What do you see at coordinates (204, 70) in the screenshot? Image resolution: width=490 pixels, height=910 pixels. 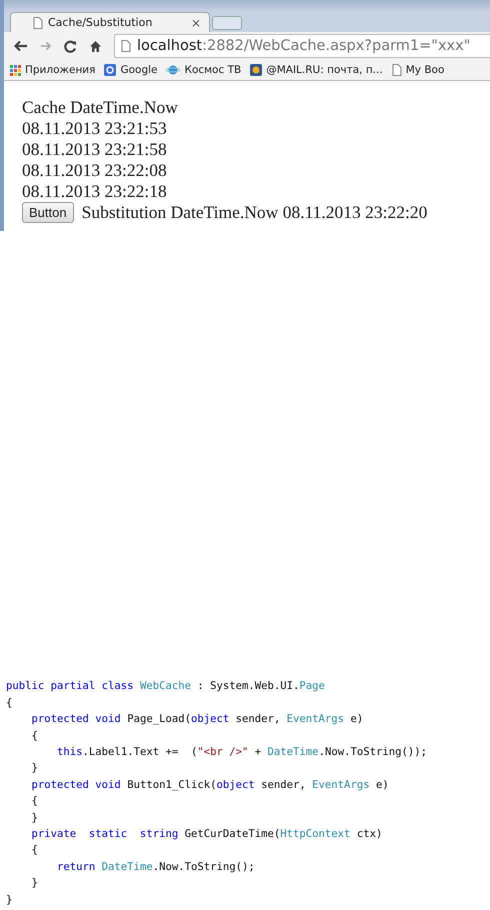 I see `bookmark: Космос ТВ` at bounding box center [204, 70].